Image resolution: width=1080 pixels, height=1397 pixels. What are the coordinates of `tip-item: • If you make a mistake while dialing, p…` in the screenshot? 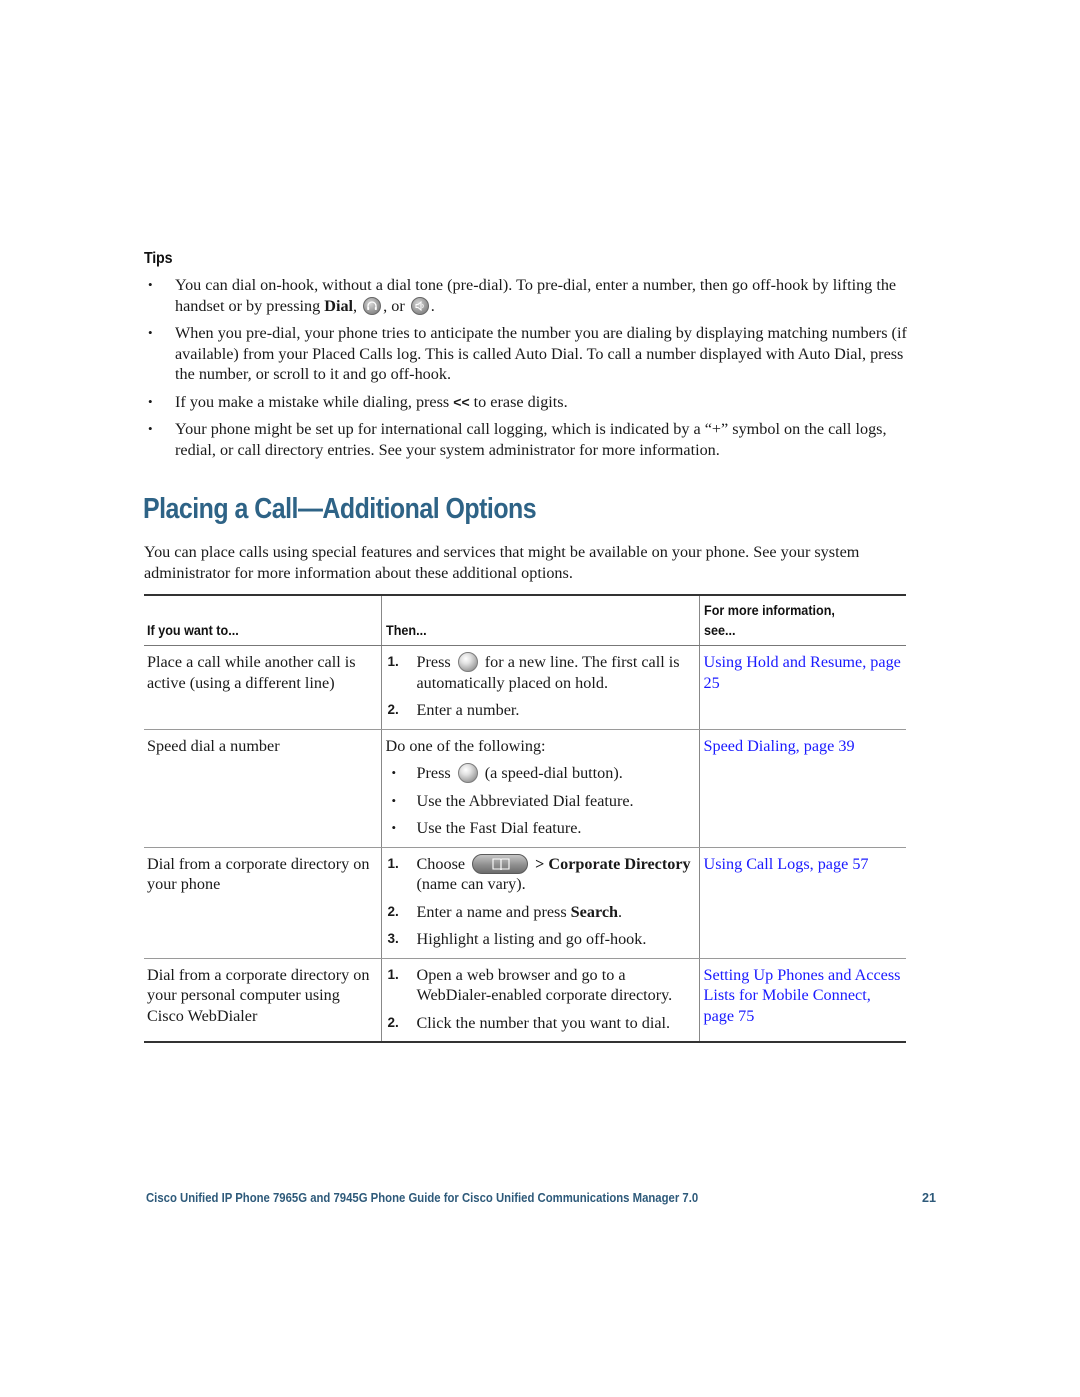 It's located at (358, 401).